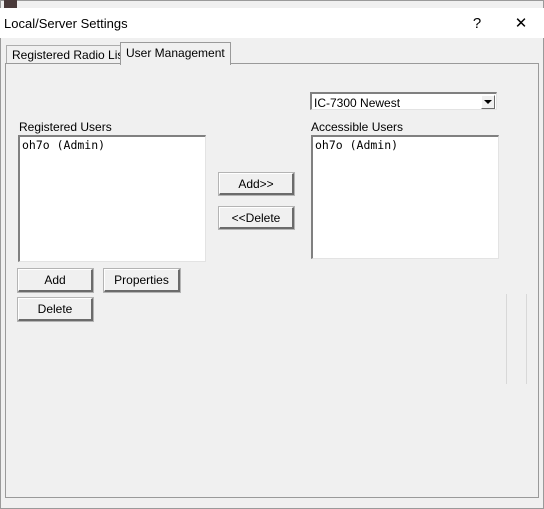  I want to click on close-button: ✕, so click(521, 23).